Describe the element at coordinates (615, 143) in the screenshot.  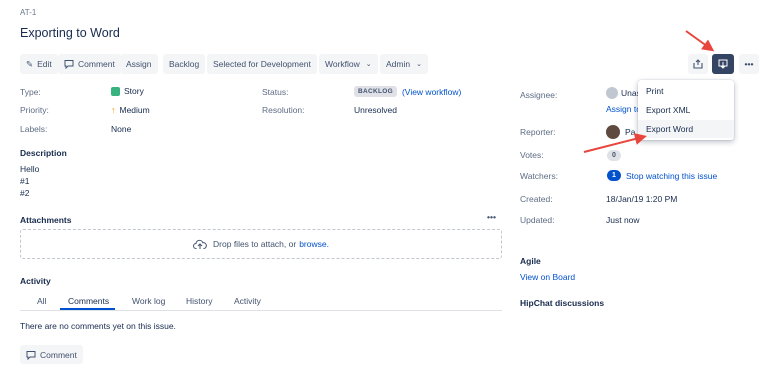
I see `red-arrow-to-export-word` at that location.